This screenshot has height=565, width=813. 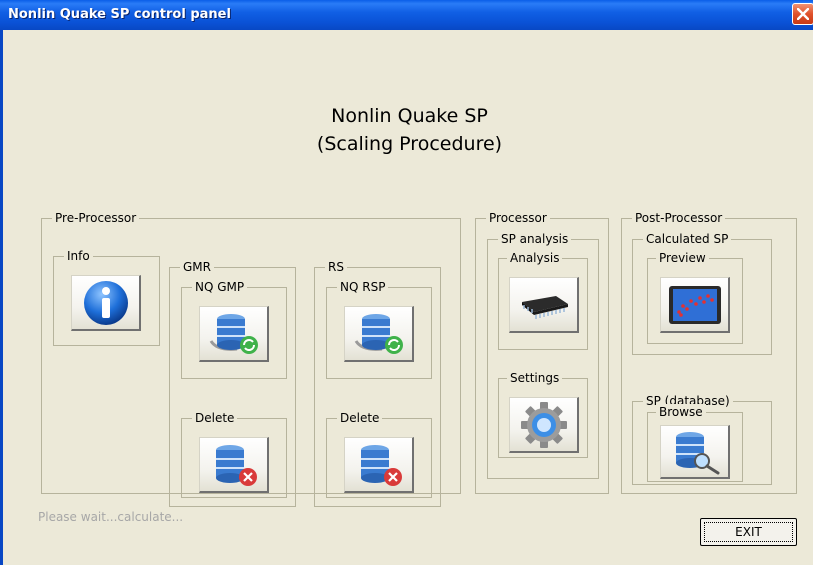 I want to click on gmr-group: GMR NQ GMP Delete, so click(x=232, y=383).